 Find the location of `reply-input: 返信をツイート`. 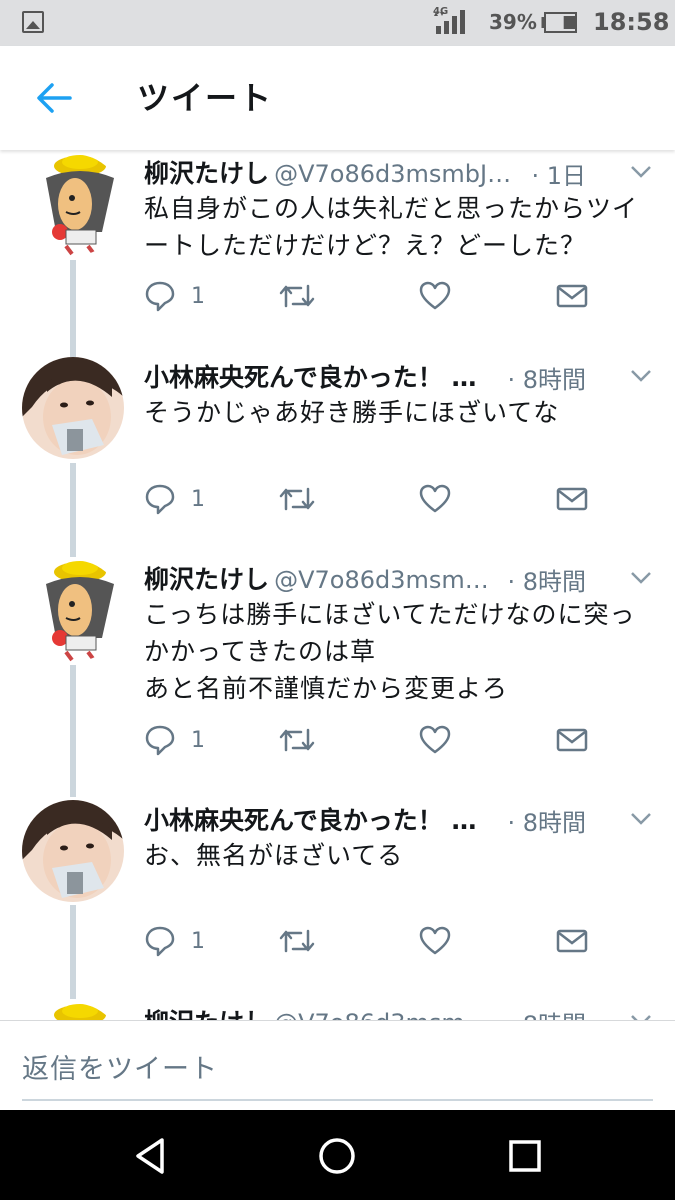

reply-input: 返信をツイート is located at coordinates (120, 1066).